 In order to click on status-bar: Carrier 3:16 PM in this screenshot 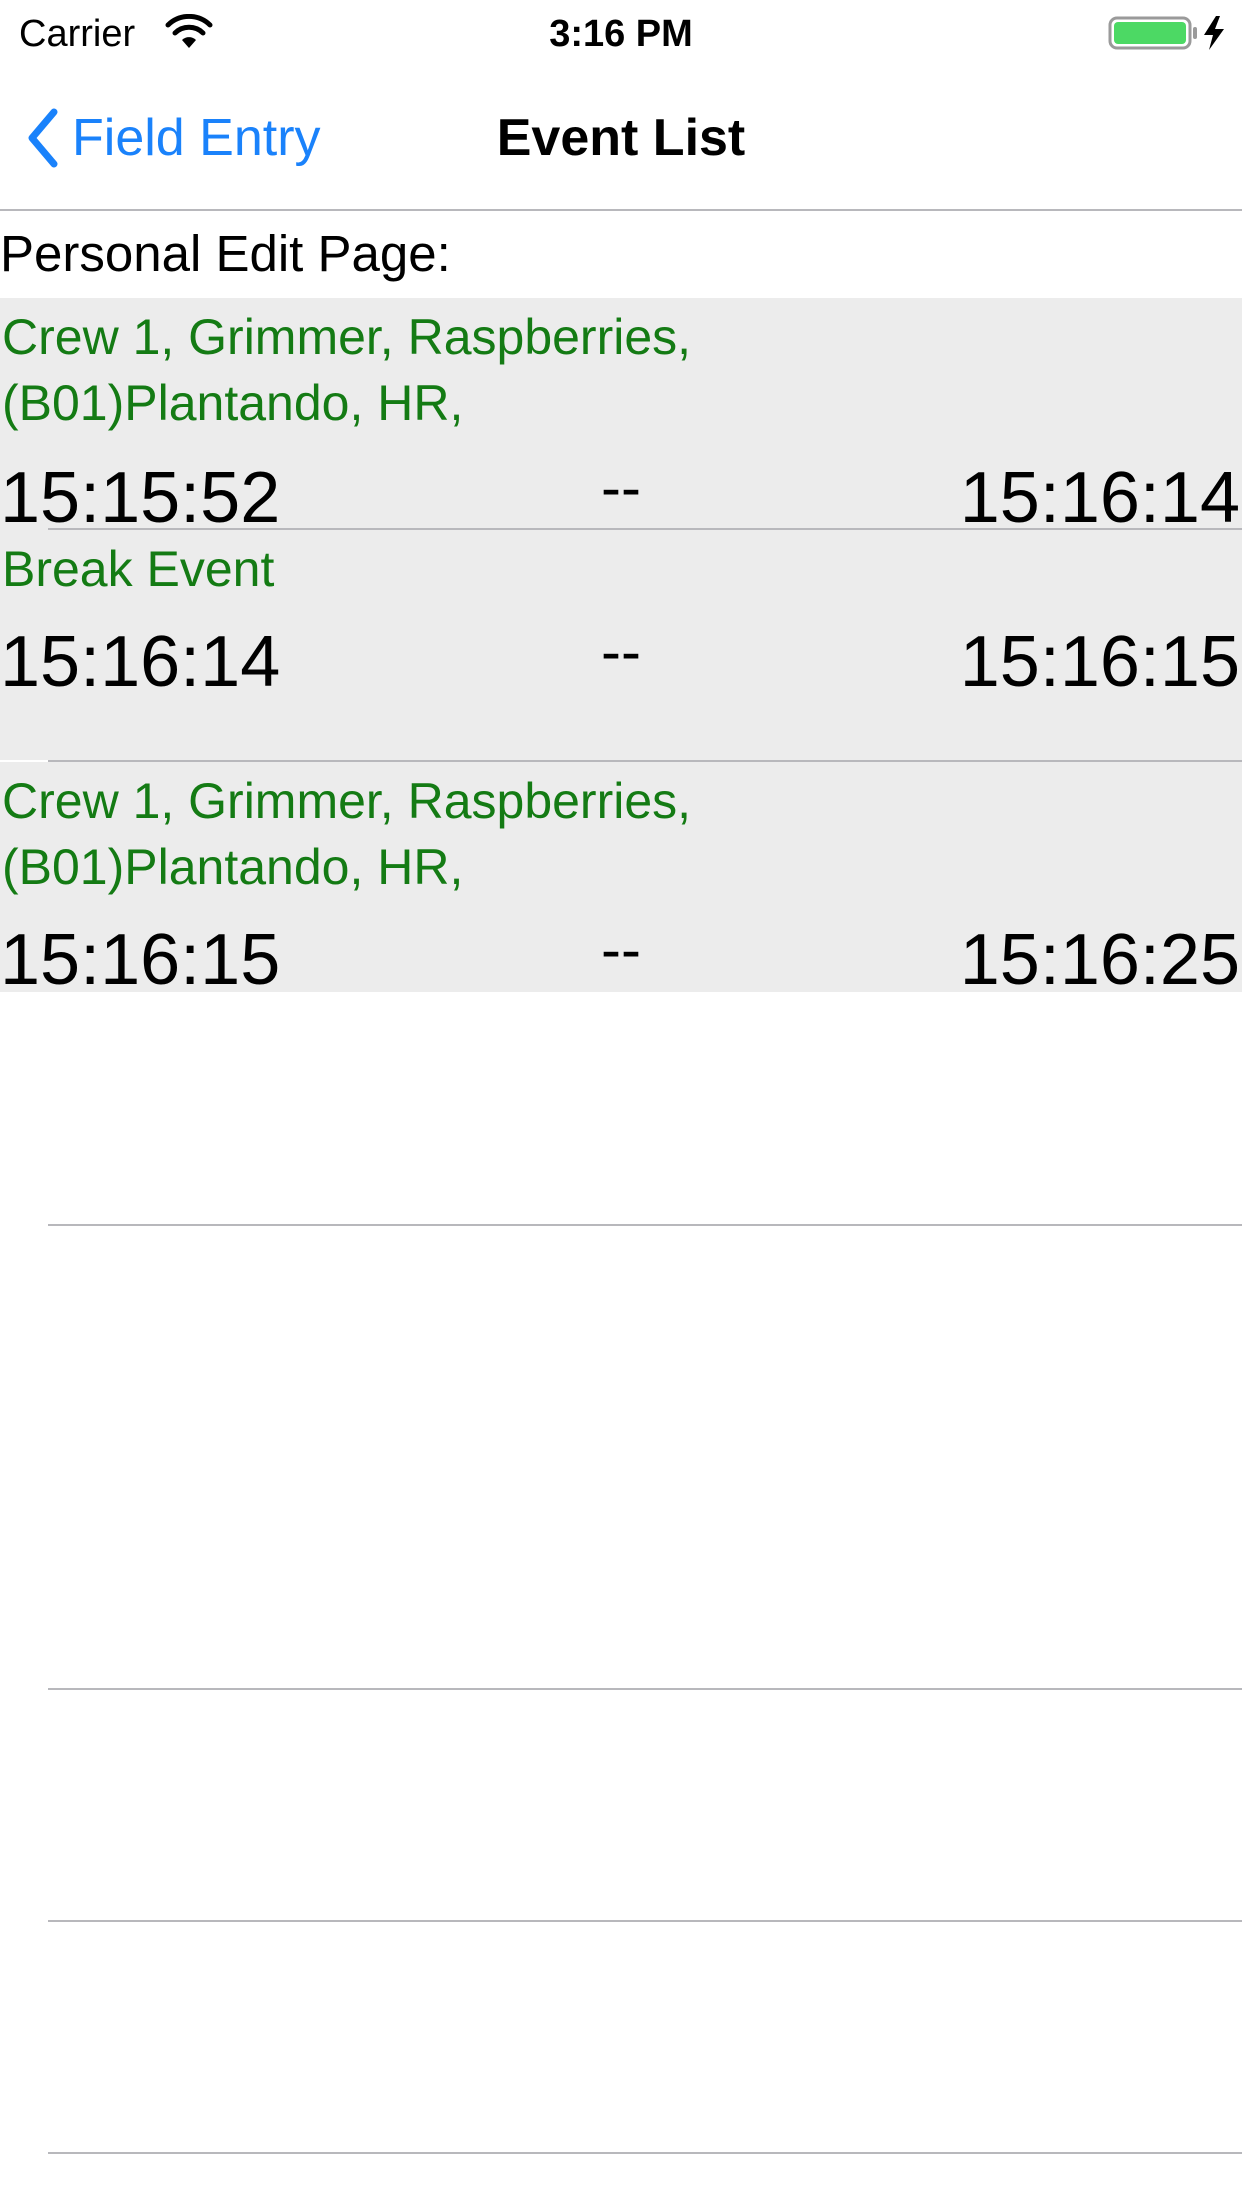, I will do `click(621, 33)`.